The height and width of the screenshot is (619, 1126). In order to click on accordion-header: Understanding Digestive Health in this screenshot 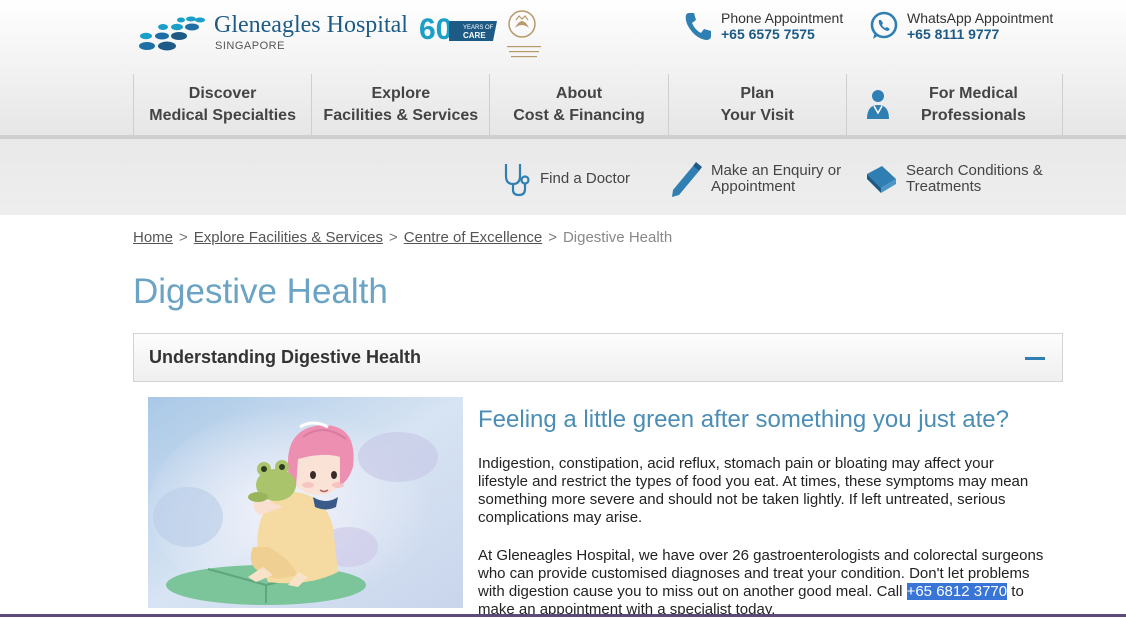, I will do `click(598, 357)`.